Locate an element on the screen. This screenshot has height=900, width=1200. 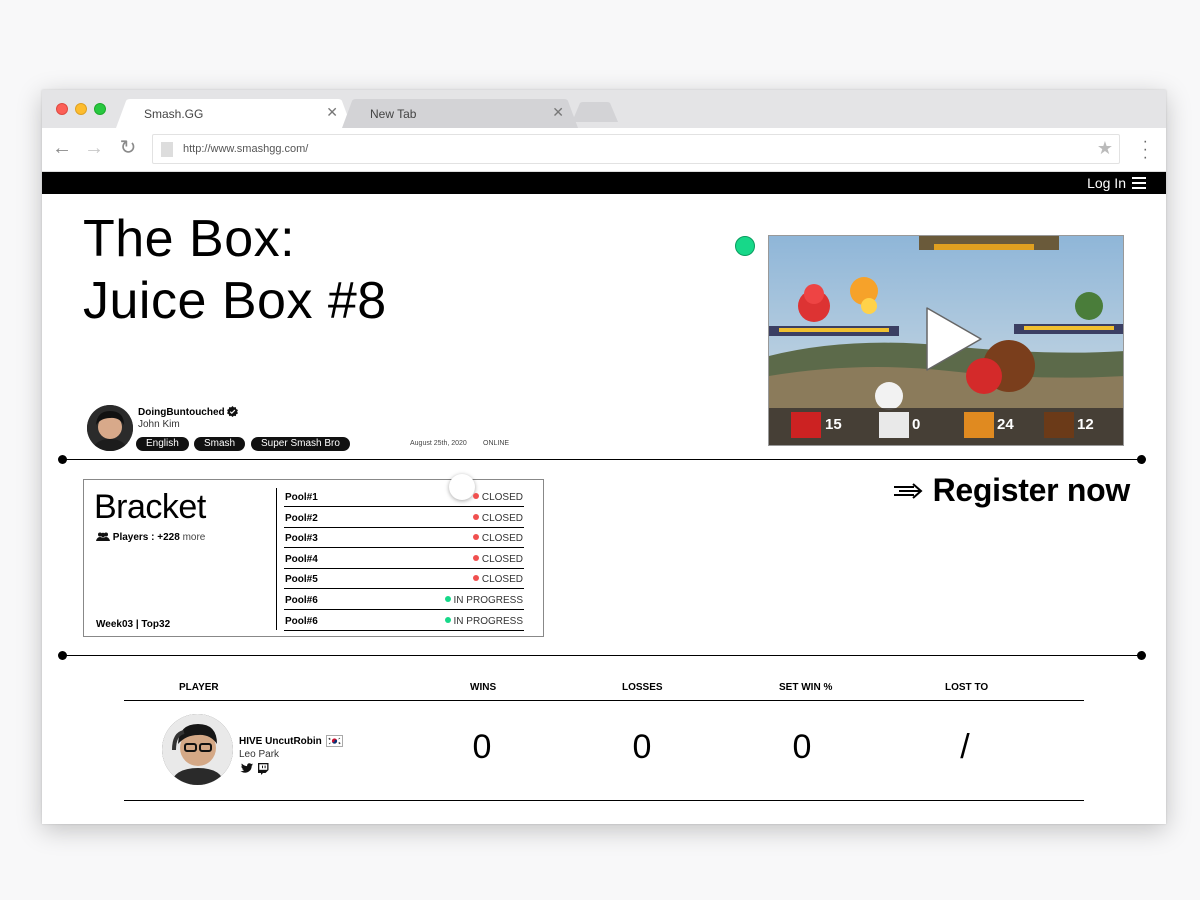
player-avatar is located at coordinates (197, 749).